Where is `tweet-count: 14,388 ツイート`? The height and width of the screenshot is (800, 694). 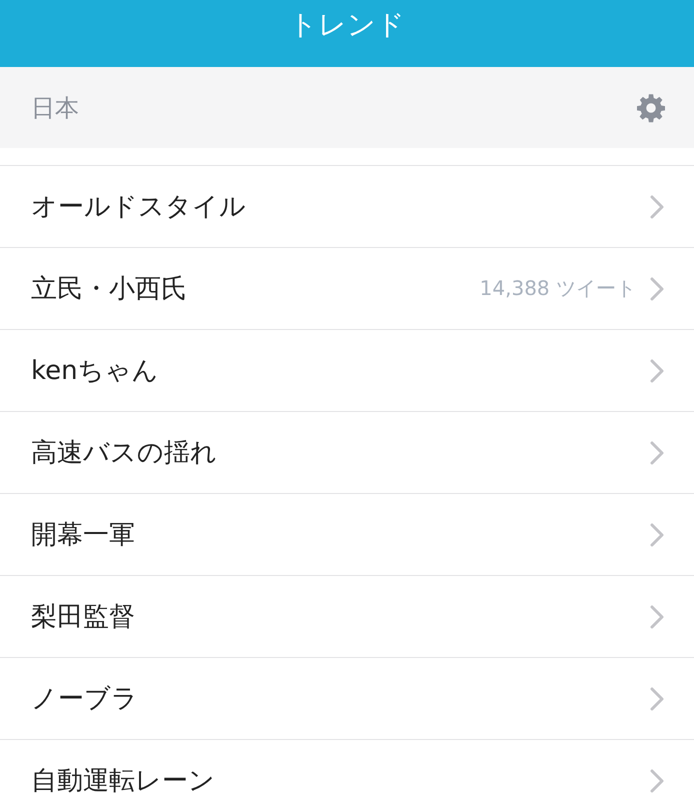 tweet-count: 14,388 ツイート is located at coordinates (558, 288).